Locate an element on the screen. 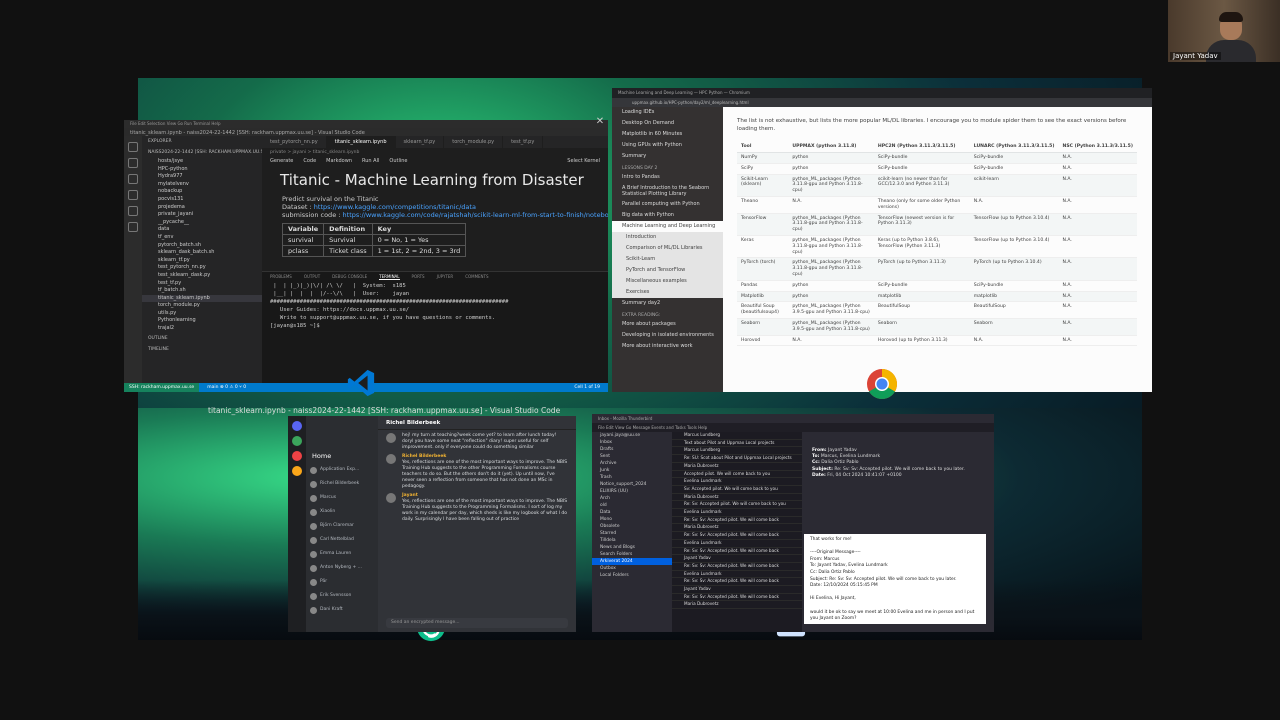  editor-tab: torch_module.py is located at coordinates (474, 142).